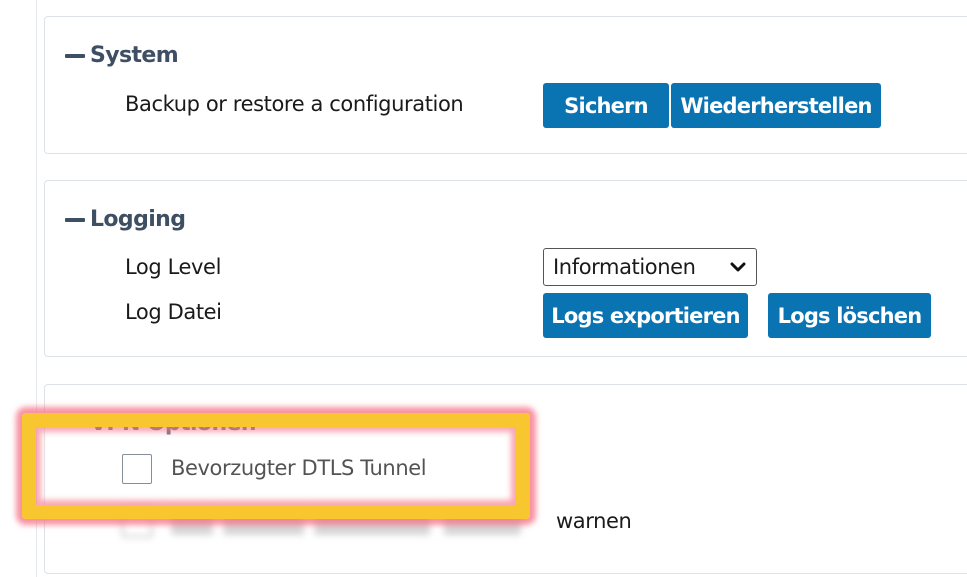 The image size is (967, 577). What do you see at coordinates (346, 522) in the screenshot?
I see `cert-warning-label-obscured` at bounding box center [346, 522].